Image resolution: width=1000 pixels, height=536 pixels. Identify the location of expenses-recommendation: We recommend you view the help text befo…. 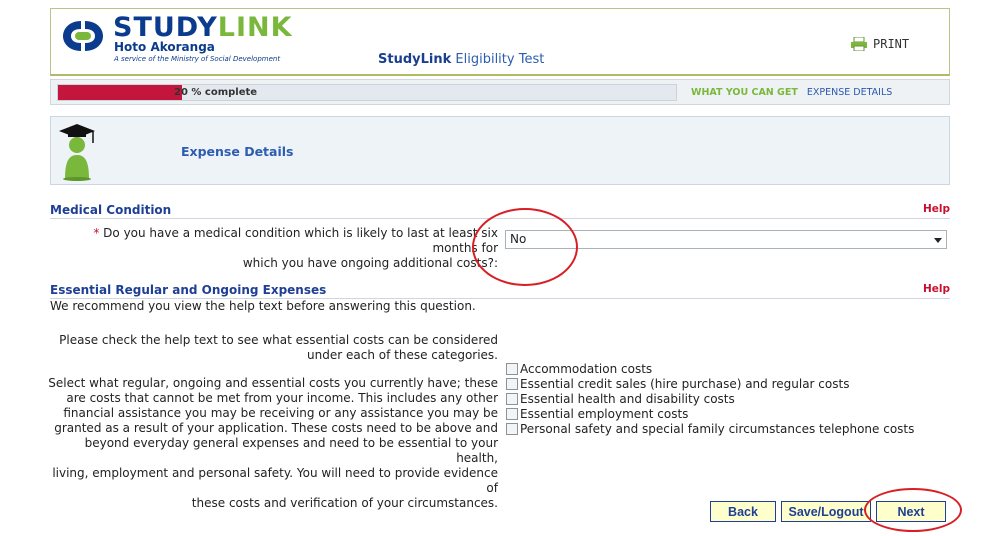
(263, 306).